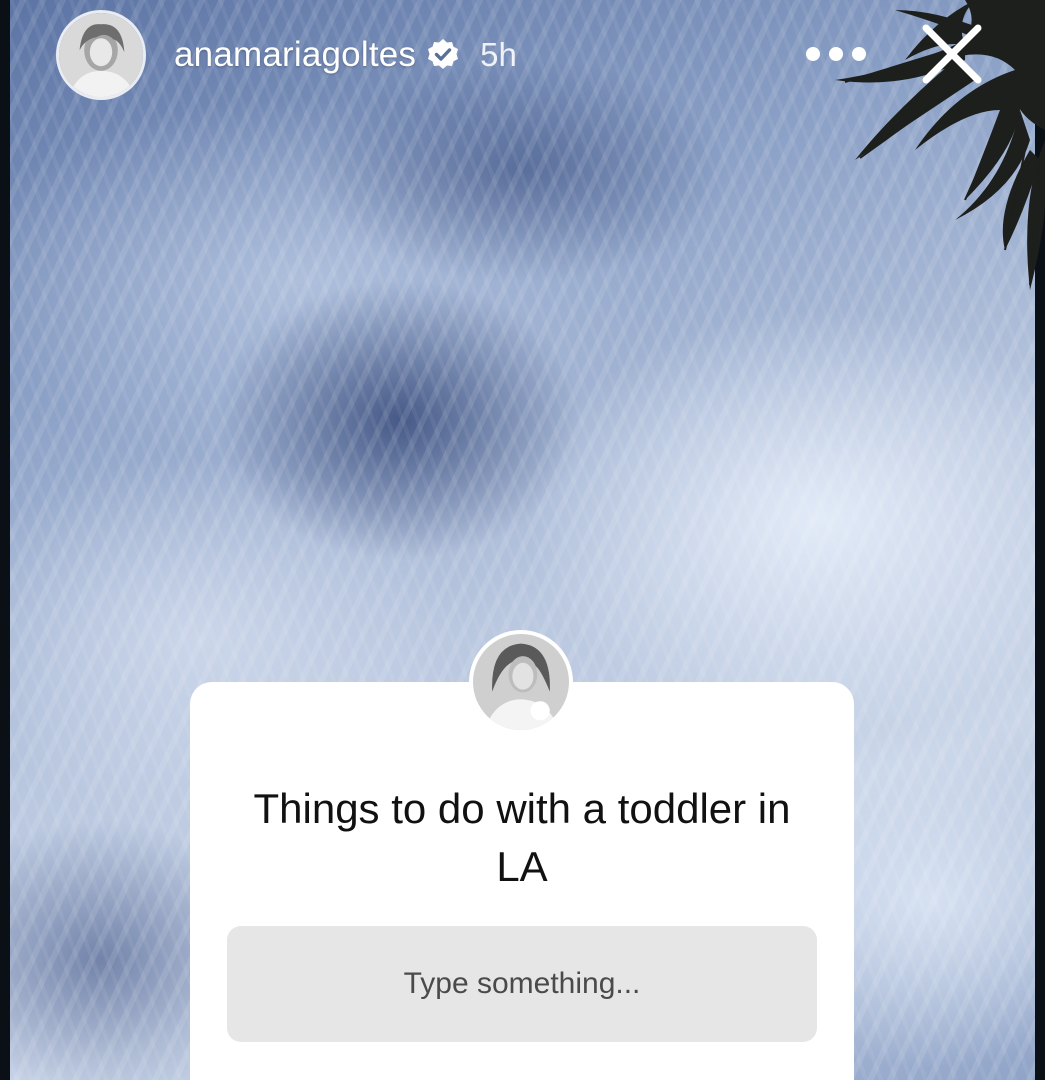 The image size is (1045, 1080). I want to click on more-options-icon, so click(836, 54).